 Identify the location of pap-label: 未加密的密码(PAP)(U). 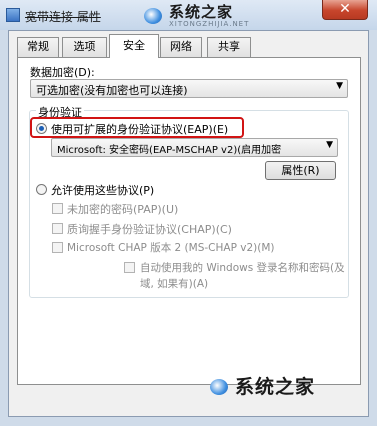
(123, 209).